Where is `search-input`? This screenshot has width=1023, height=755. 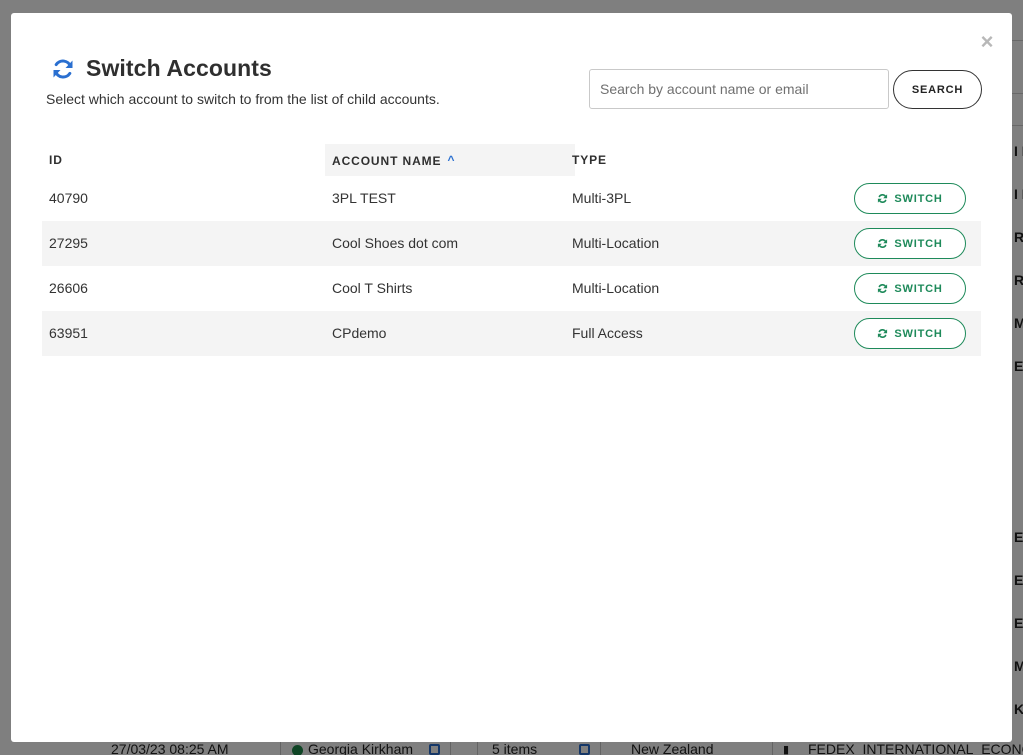 search-input is located at coordinates (739, 89).